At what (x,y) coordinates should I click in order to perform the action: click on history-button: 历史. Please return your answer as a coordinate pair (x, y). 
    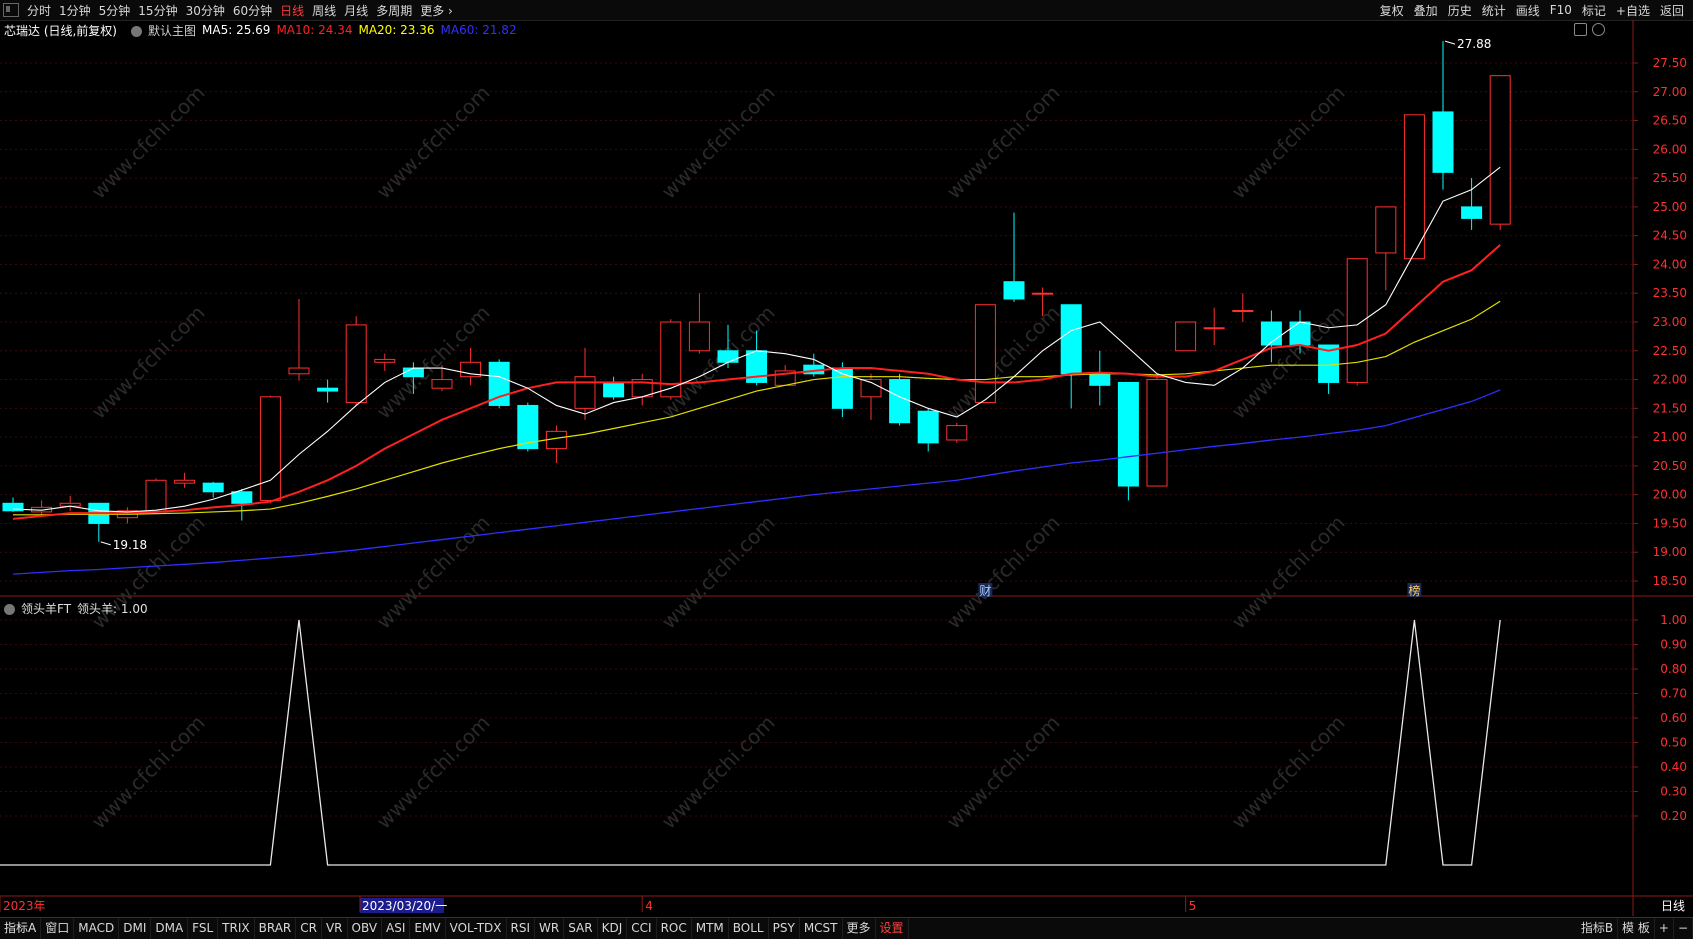
    Looking at the image, I should click on (1460, 10).